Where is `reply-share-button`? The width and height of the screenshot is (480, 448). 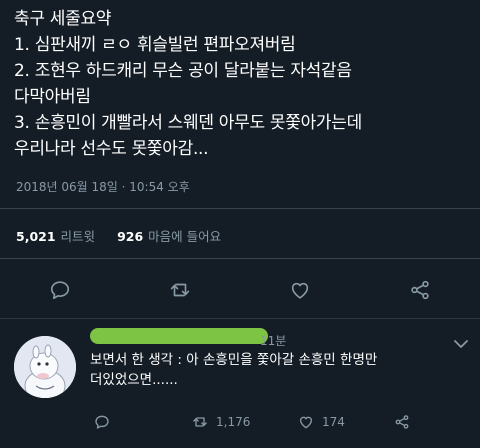
reply-share-button is located at coordinates (406, 422).